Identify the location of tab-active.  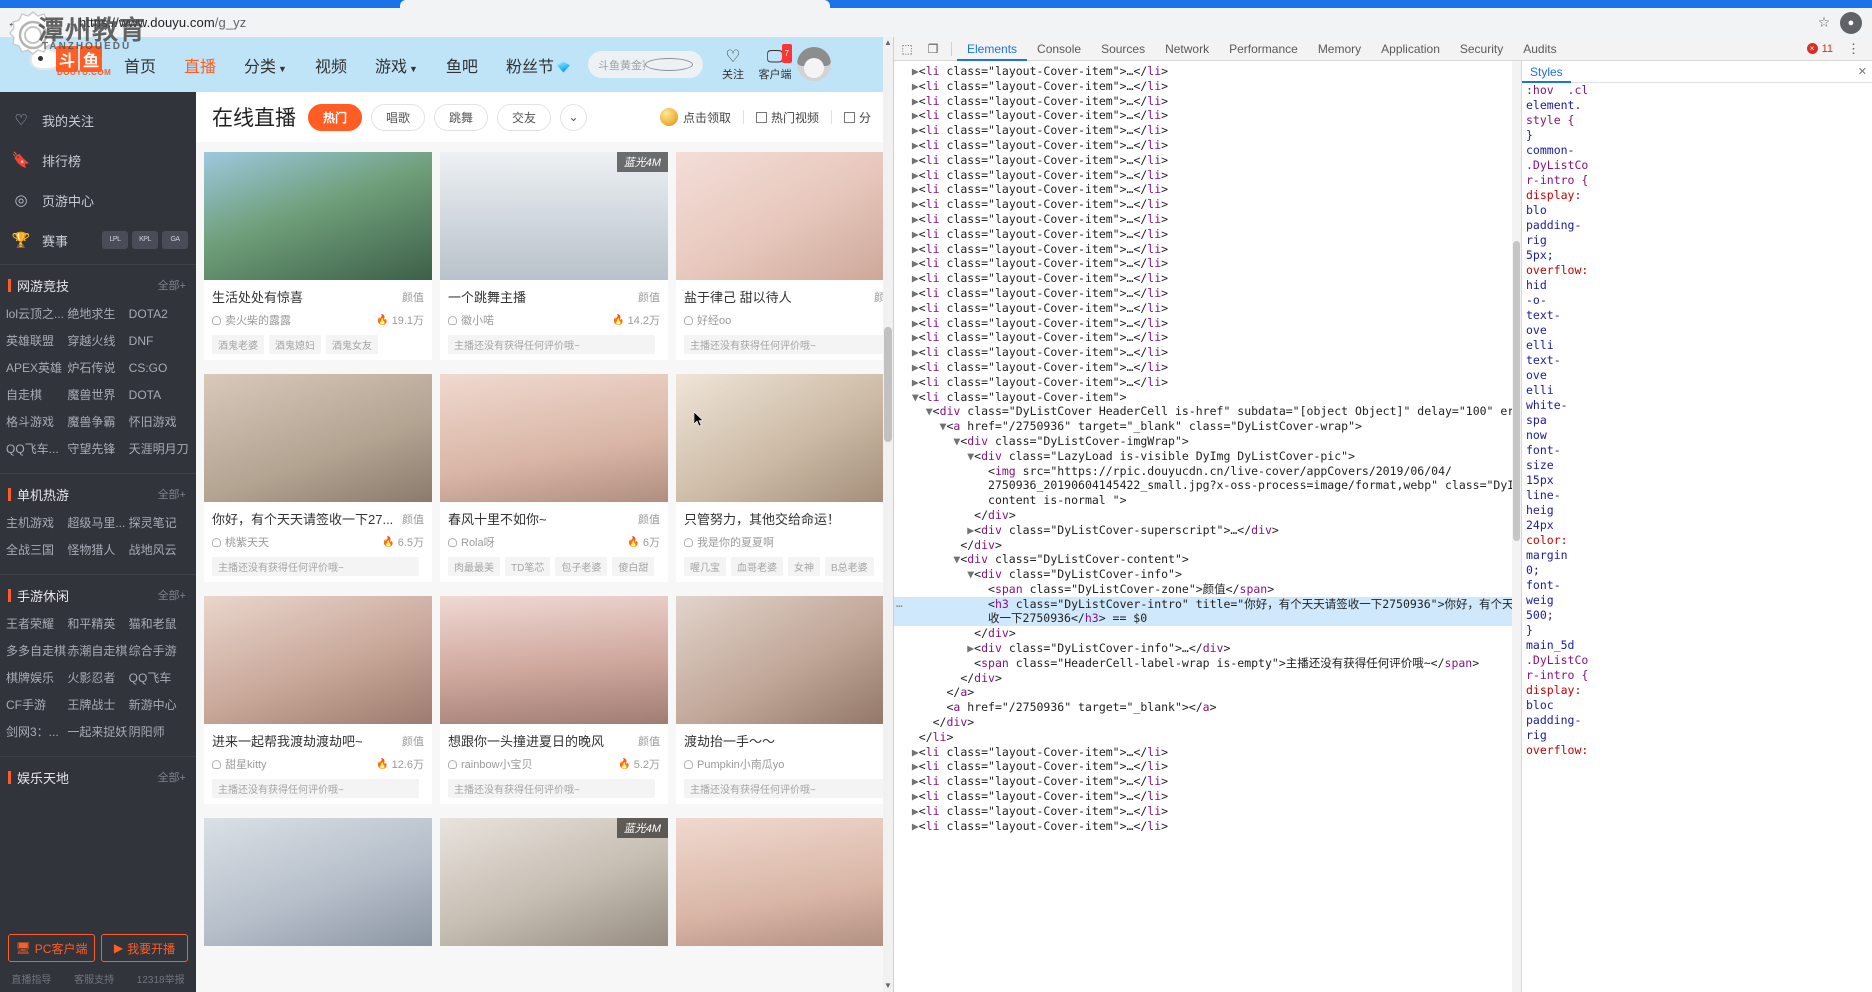
(615, 4).